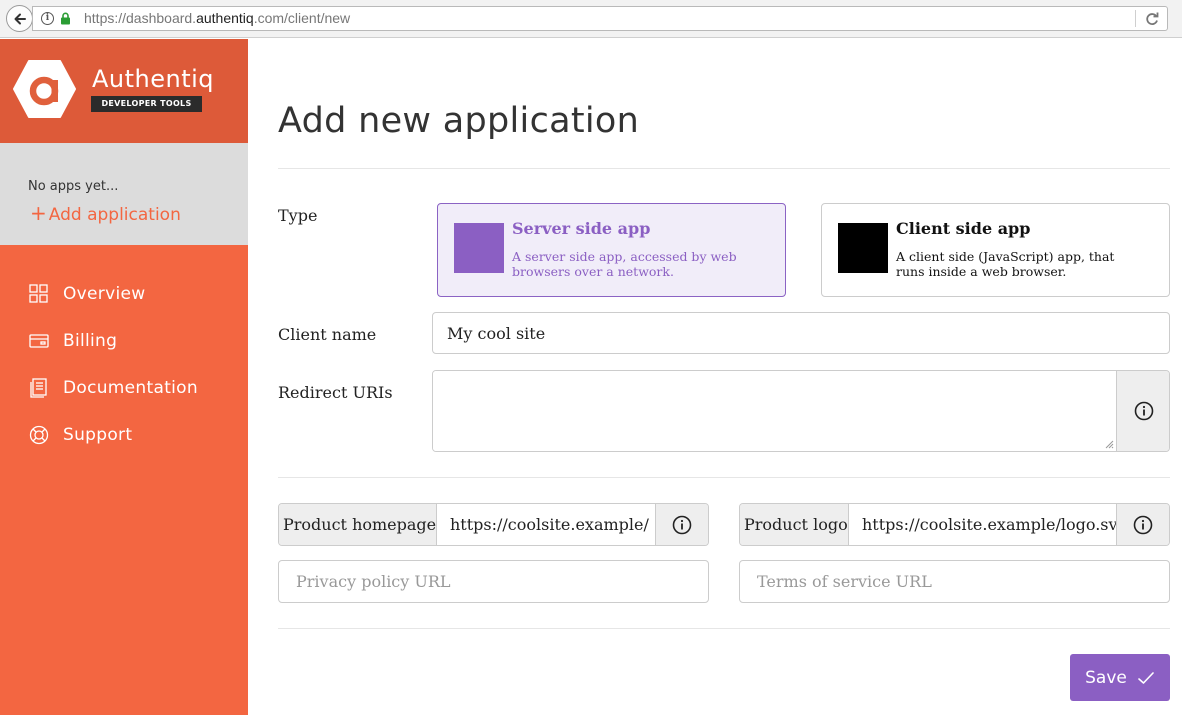 The image size is (1182, 715). What do you see at coordinates (146, 104) in the screenshot?
I see `brand-badge: DEVELOPER TOOLS` at bounding box center [146, 104].